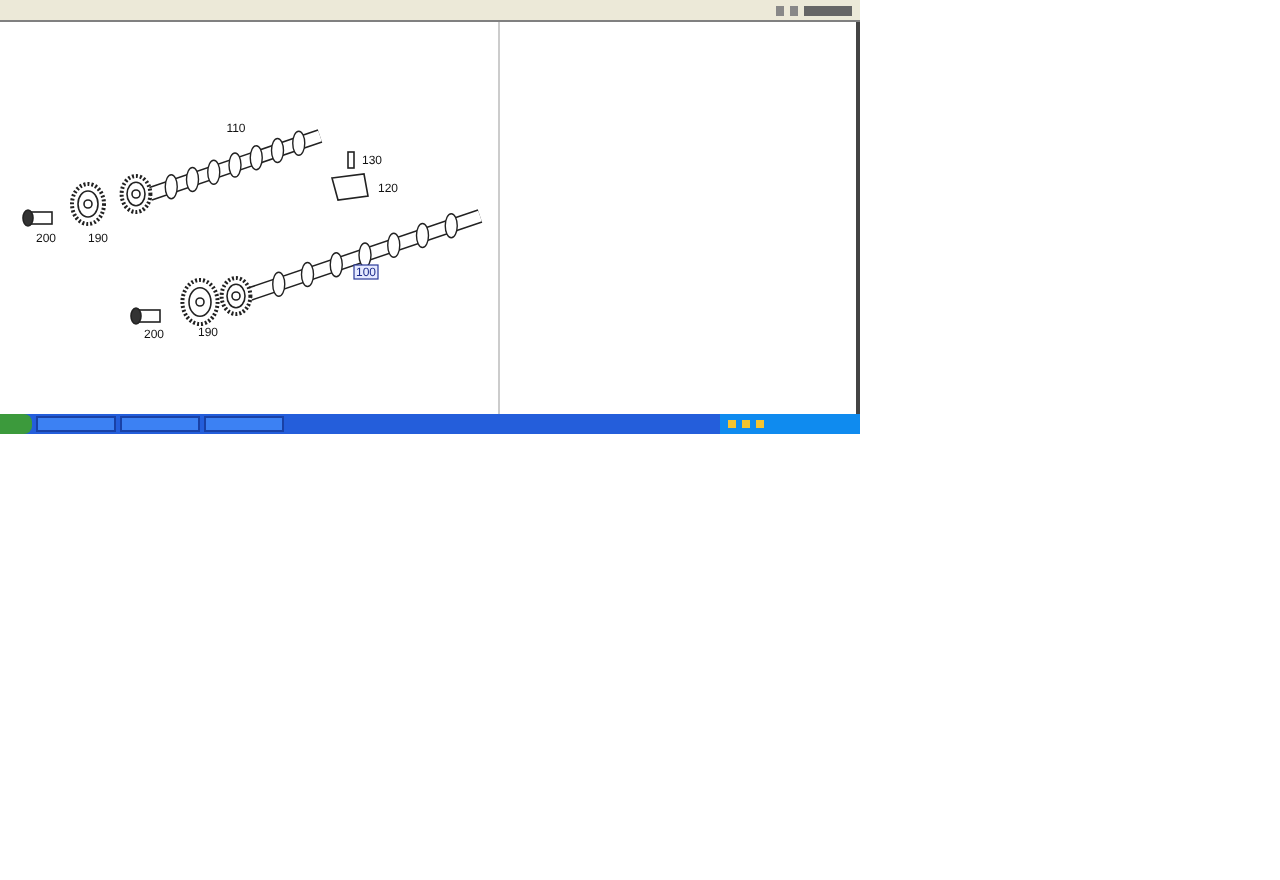 This screenshot has height=880, width=1280. What do you see at coordinates (794, 10) in the screenshot?
I see `next-page-icon` at bounding box center [794, 10].